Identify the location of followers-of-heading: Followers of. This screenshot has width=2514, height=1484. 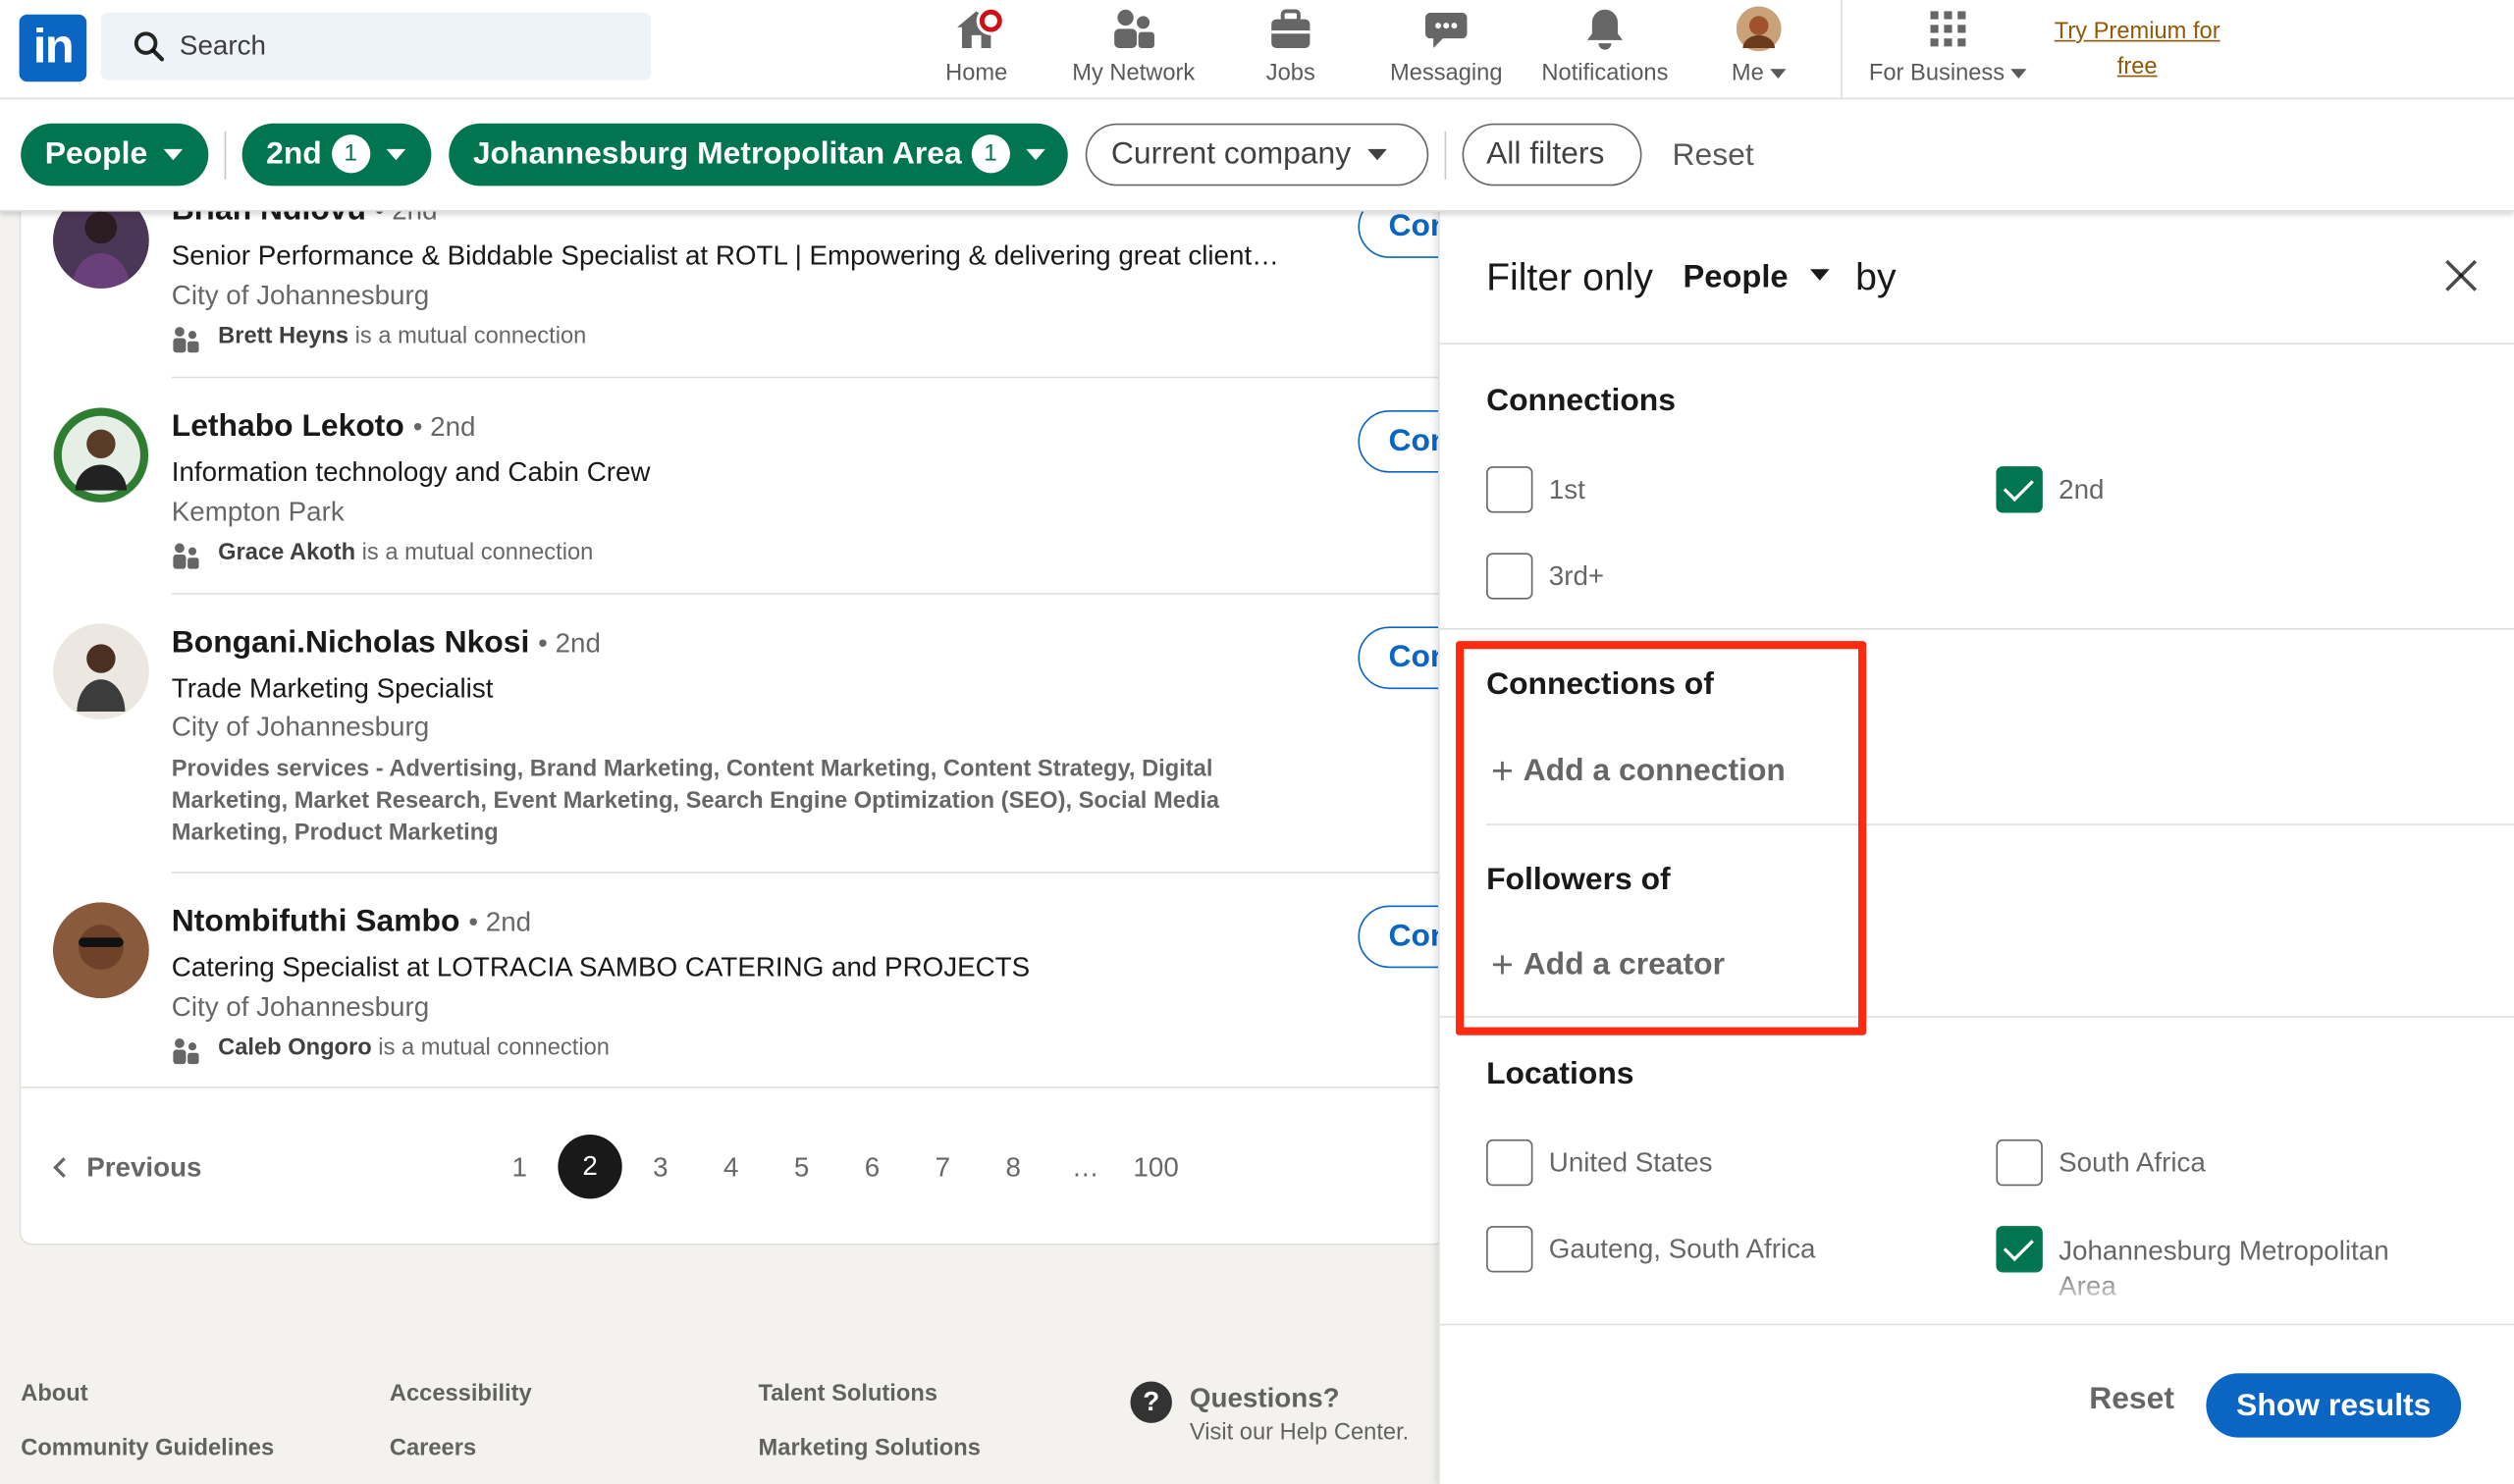
(1578, 880).